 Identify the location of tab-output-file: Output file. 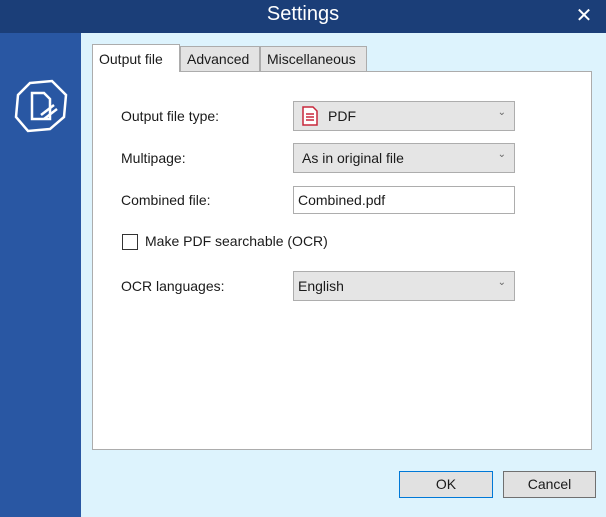
(136, 58).